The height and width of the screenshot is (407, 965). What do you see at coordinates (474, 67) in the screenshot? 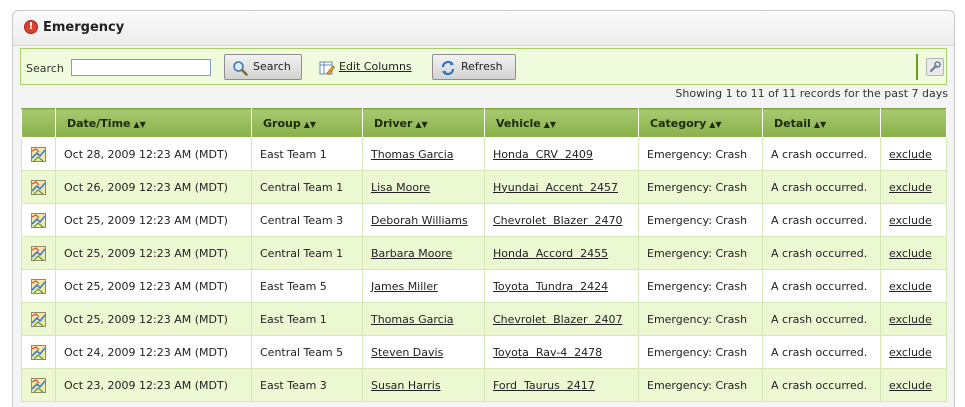
I see `refresh-button: Refresh` at bounding box center [474, 67].